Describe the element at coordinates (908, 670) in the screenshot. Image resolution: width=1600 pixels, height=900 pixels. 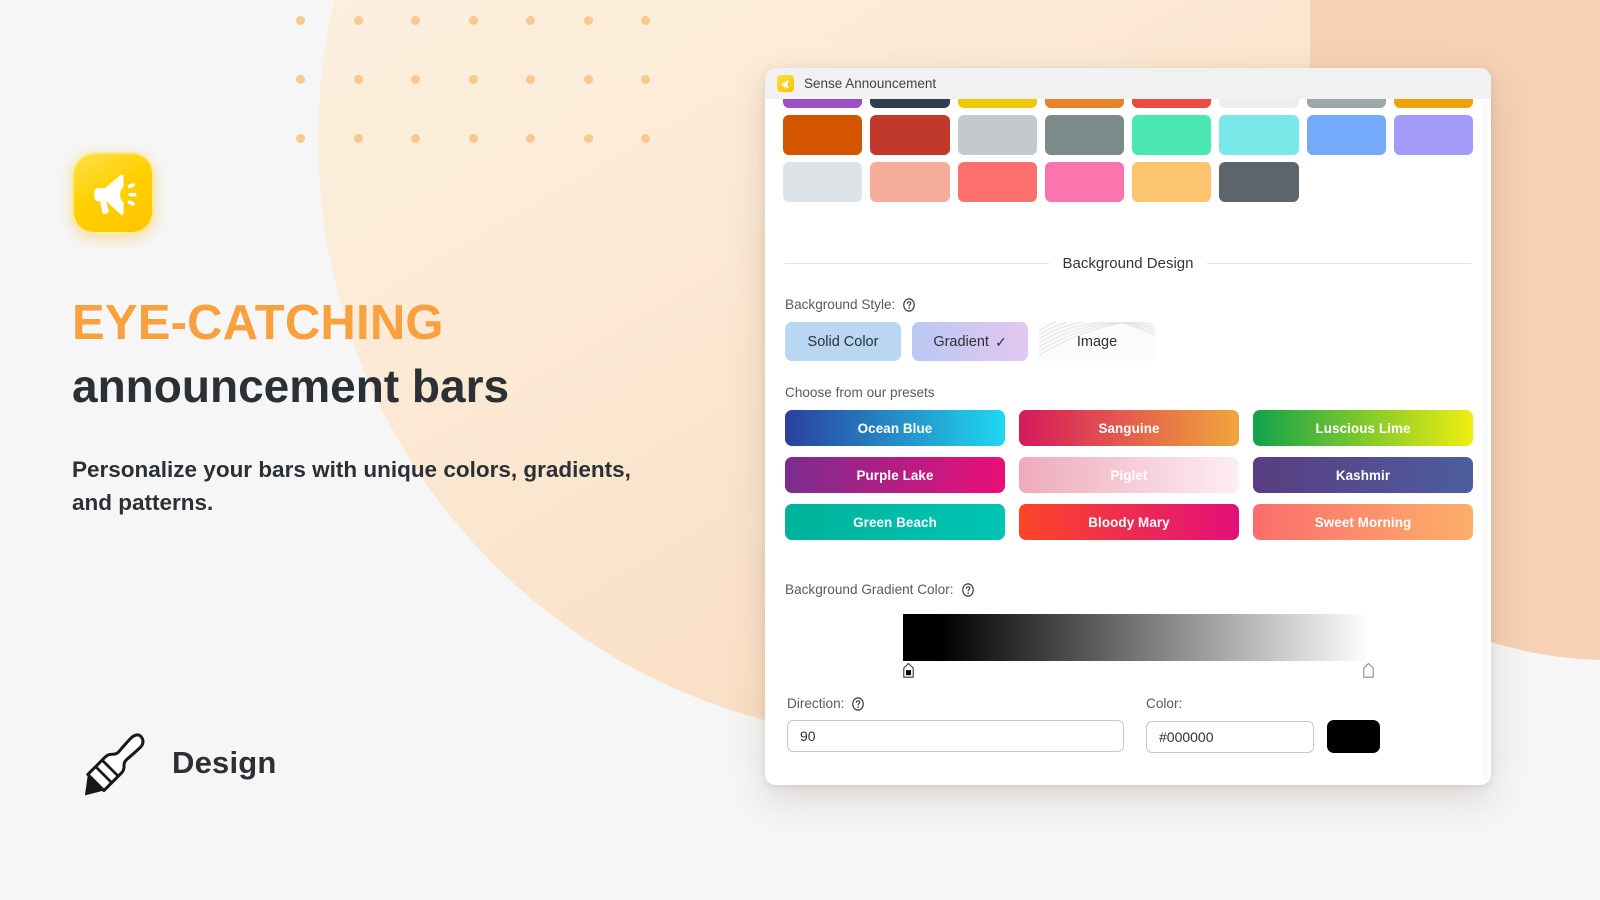
I see `gradient-stop-handle-start` at that location.